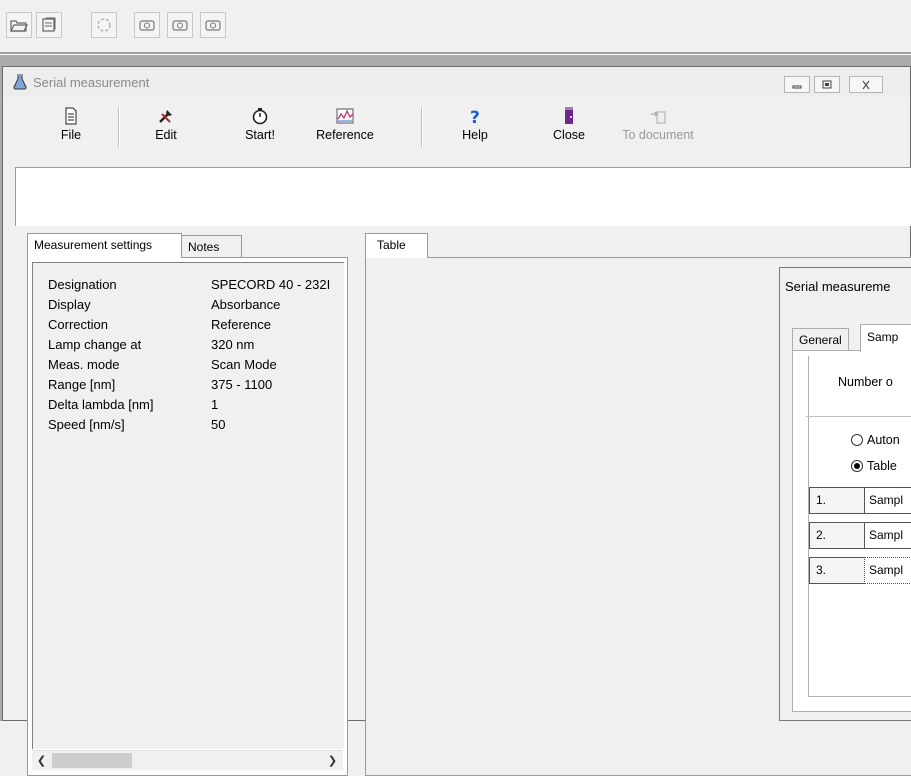  What do you see at coordinates (857, 466) in the screenshot?
I see `radio-button-selected` at bounding box center [857, 466].